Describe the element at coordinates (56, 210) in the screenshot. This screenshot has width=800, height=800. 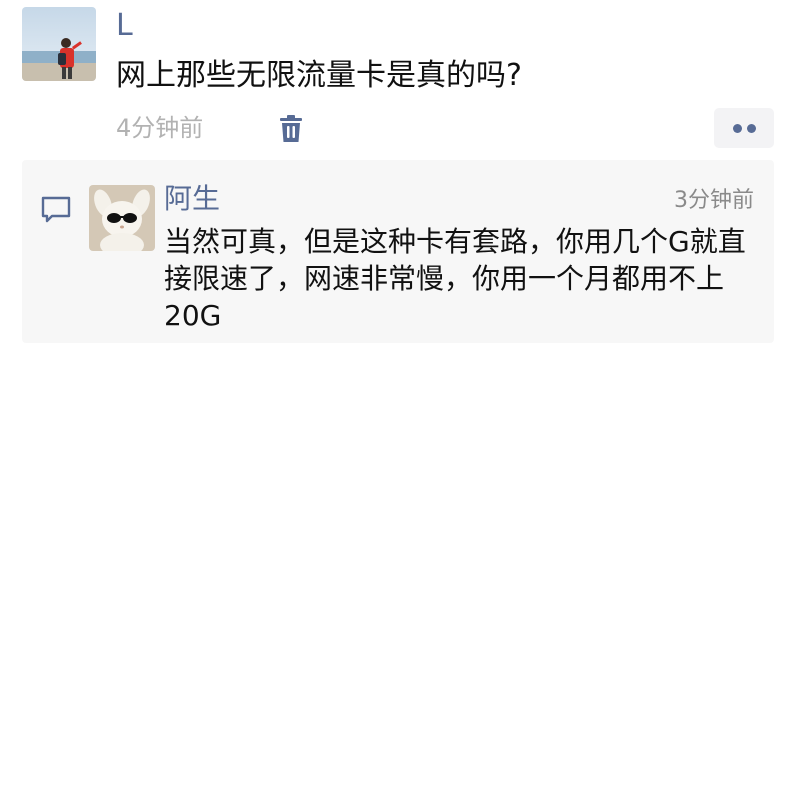
I see `comment-icon` at that location.